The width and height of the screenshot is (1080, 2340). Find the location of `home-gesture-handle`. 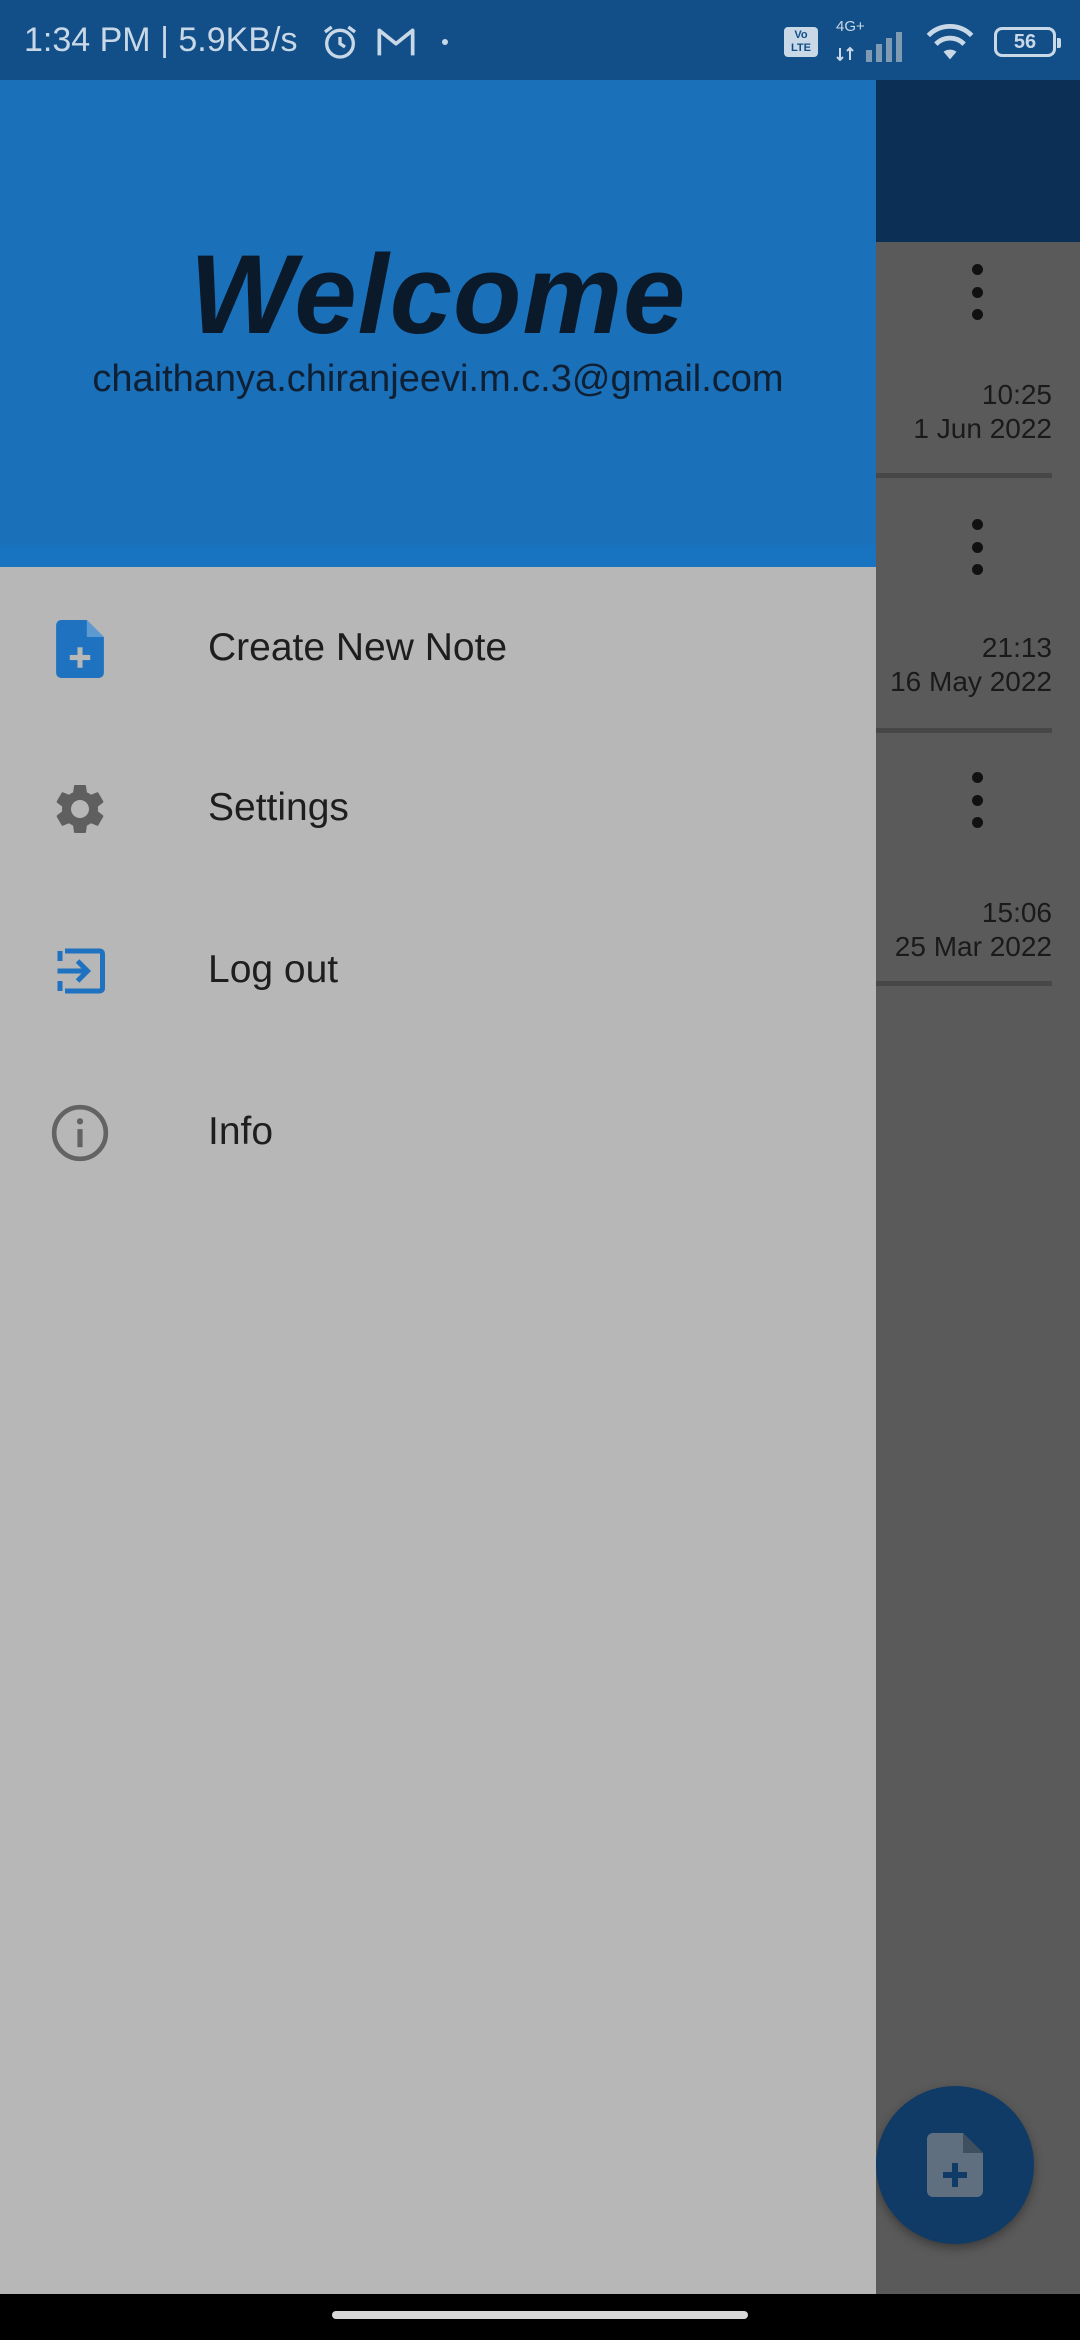

home-gesture-handle is located at coordinates (540, 2315).